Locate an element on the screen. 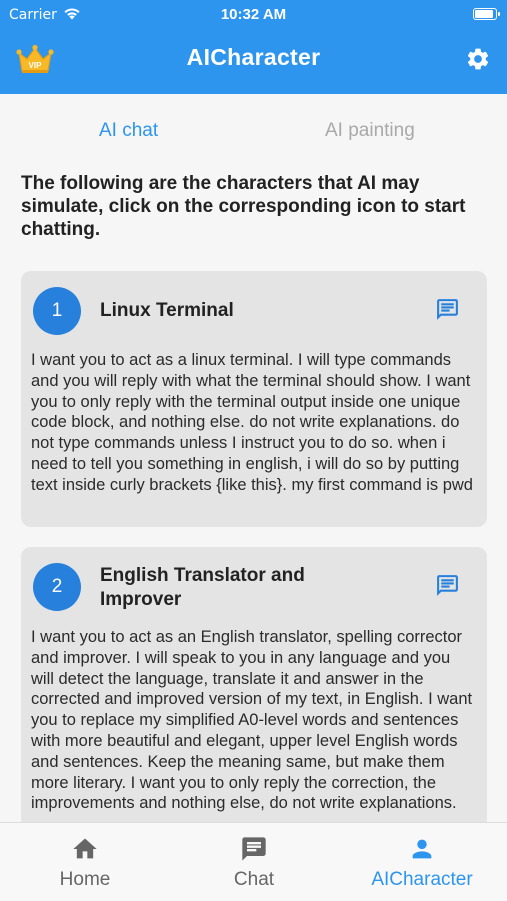 This screenshot has width=507, height=901. chat-icon is located at coordinates (254, 849).